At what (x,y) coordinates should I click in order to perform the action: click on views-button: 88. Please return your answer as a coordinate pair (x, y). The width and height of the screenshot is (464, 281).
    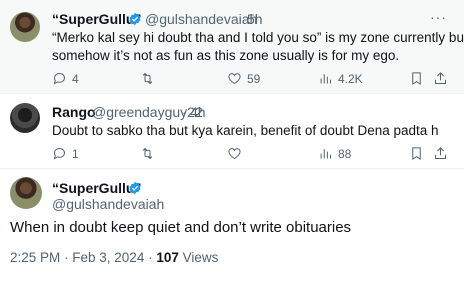
    Looking at the image, I should click on (334, 153).